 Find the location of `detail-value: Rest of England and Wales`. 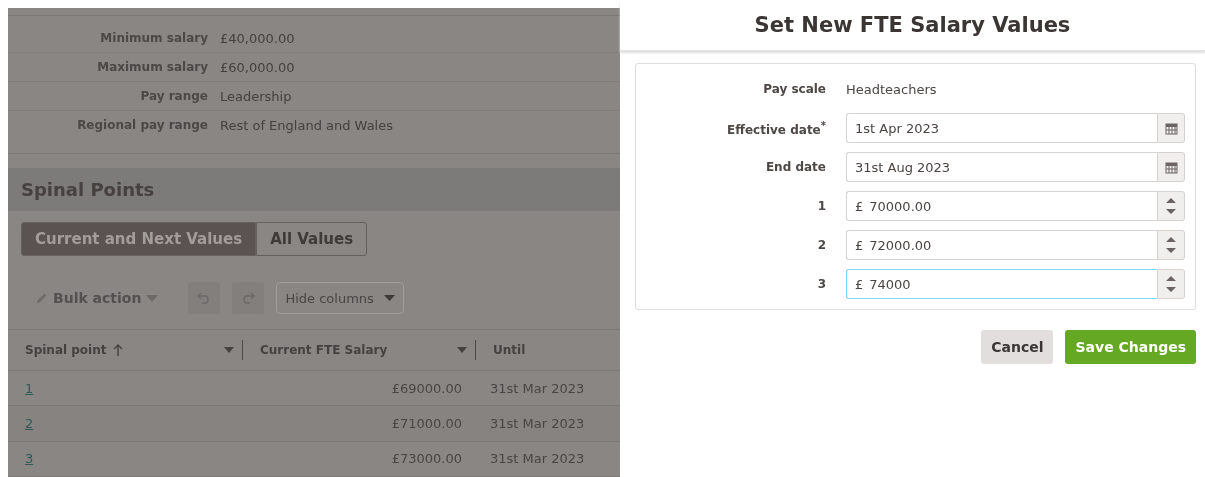

detail-value: Rest of England and Wales is located at coordinates (307, 125).